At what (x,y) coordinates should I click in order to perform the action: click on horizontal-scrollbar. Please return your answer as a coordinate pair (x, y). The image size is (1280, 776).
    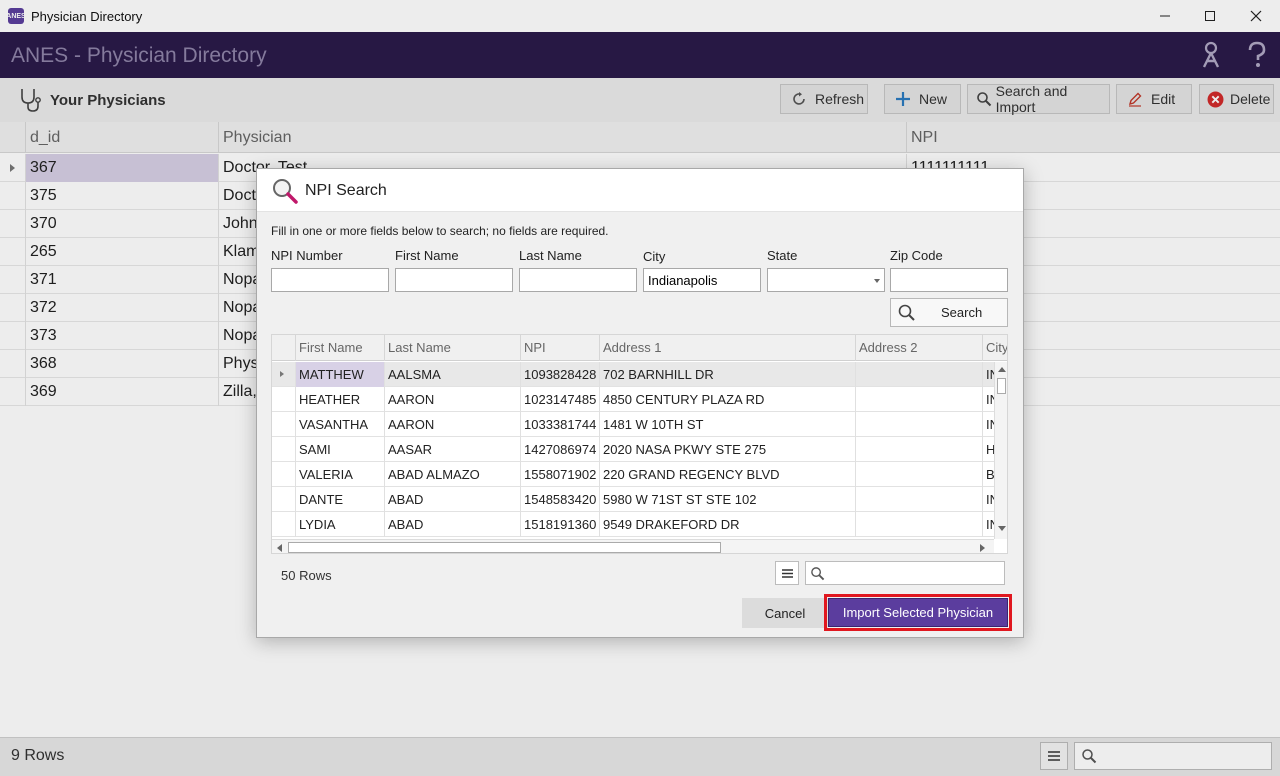
    Looking at the image, I should click on (633, 546).